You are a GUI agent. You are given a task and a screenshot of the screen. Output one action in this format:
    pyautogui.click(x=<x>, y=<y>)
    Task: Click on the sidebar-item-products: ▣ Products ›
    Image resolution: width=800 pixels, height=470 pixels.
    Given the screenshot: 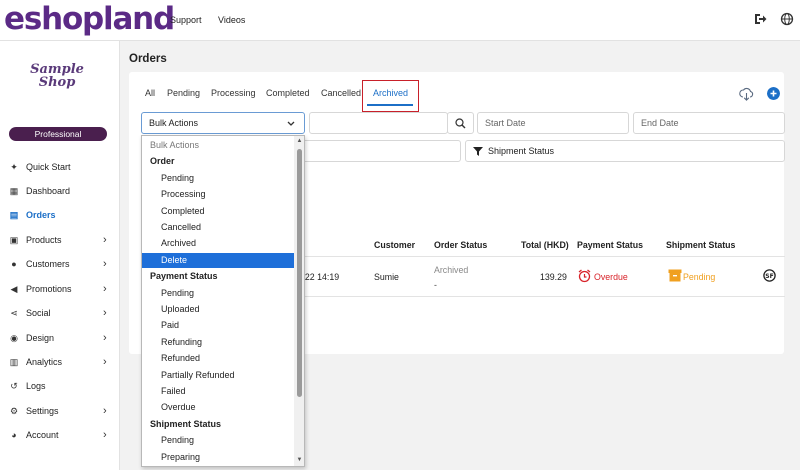 What is the action you would take?
    pyautogui.click(x=59, y=240)
    